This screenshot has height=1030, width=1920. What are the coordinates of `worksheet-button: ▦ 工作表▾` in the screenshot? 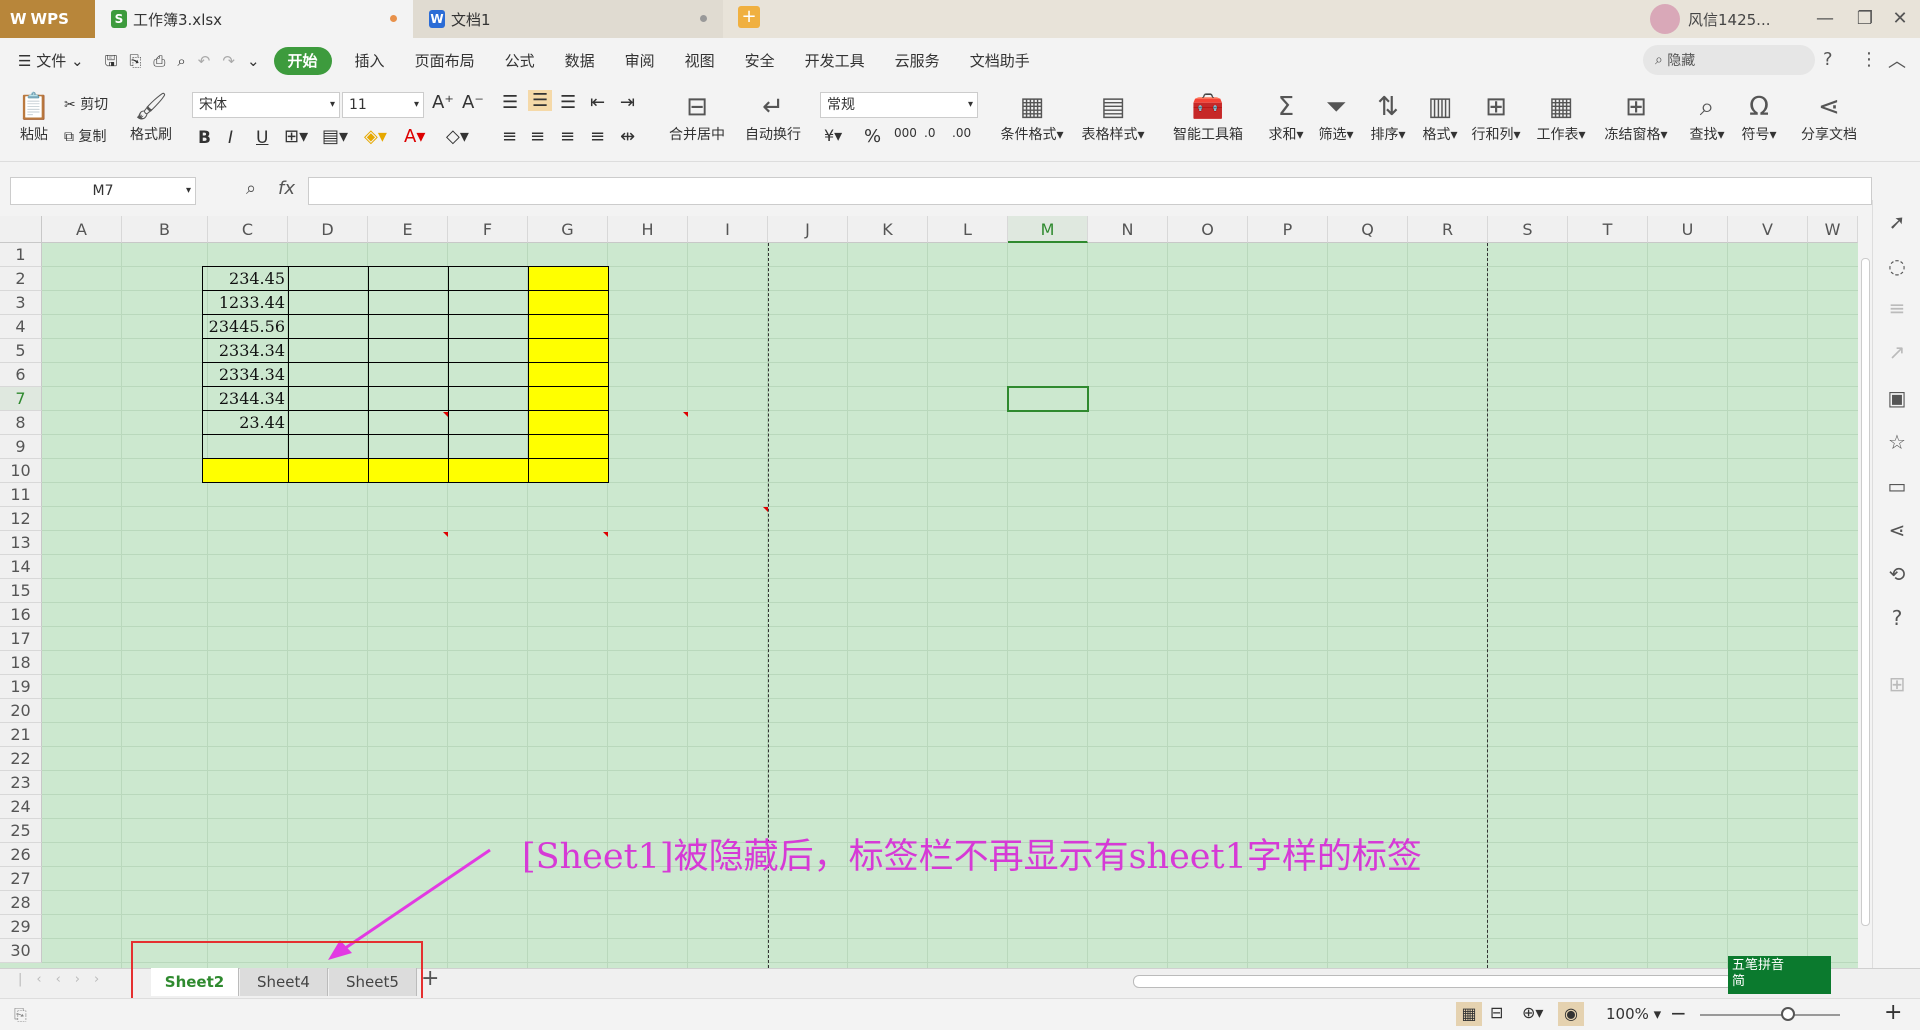 It's located at (1561, 117).